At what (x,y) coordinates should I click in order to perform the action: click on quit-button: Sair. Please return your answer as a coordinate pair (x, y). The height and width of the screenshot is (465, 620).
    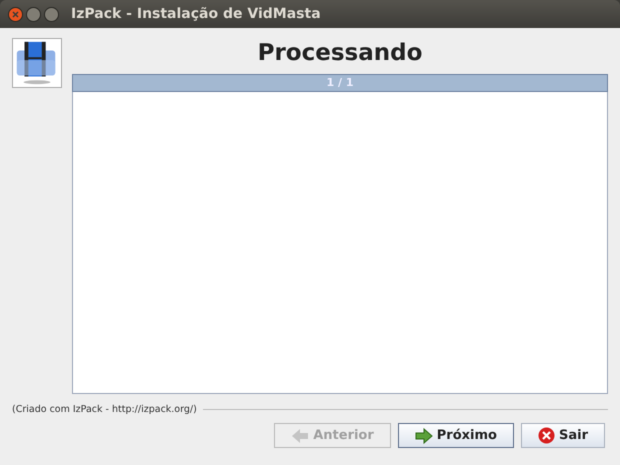
    Looking at the image, I should click on (562, 435).